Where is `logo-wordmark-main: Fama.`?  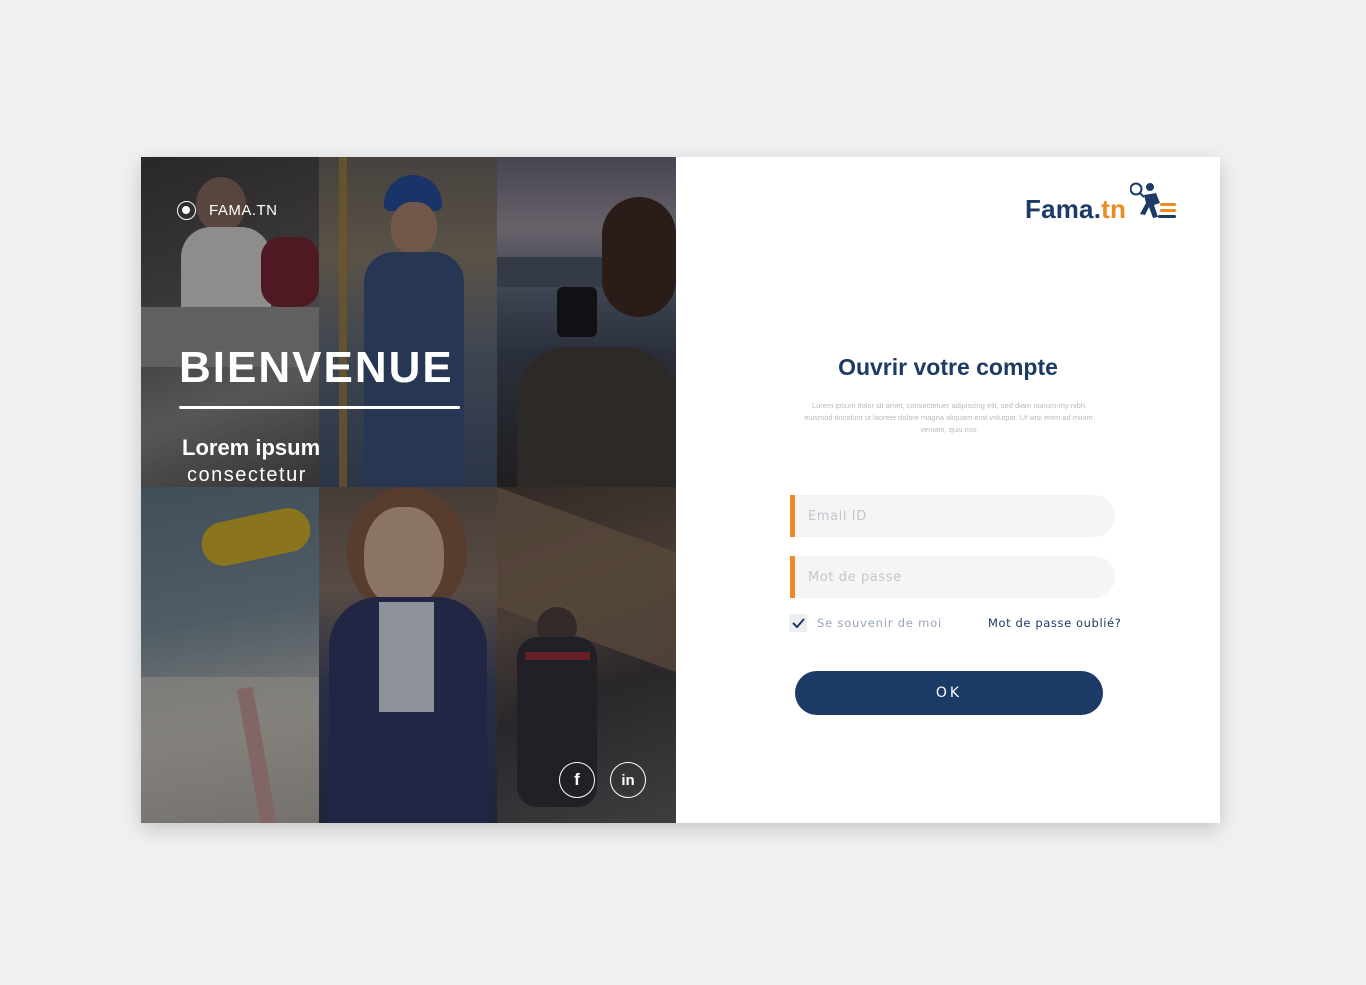
logo-wordmark-main: Fama. is located at coordinates (1063, 209).